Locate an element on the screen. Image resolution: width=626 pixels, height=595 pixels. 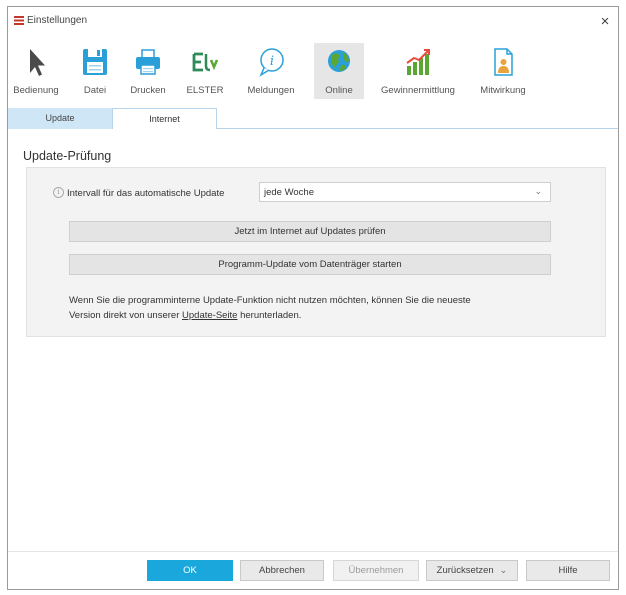
interval-value: jede Woche is located at coordinates (289, 192).